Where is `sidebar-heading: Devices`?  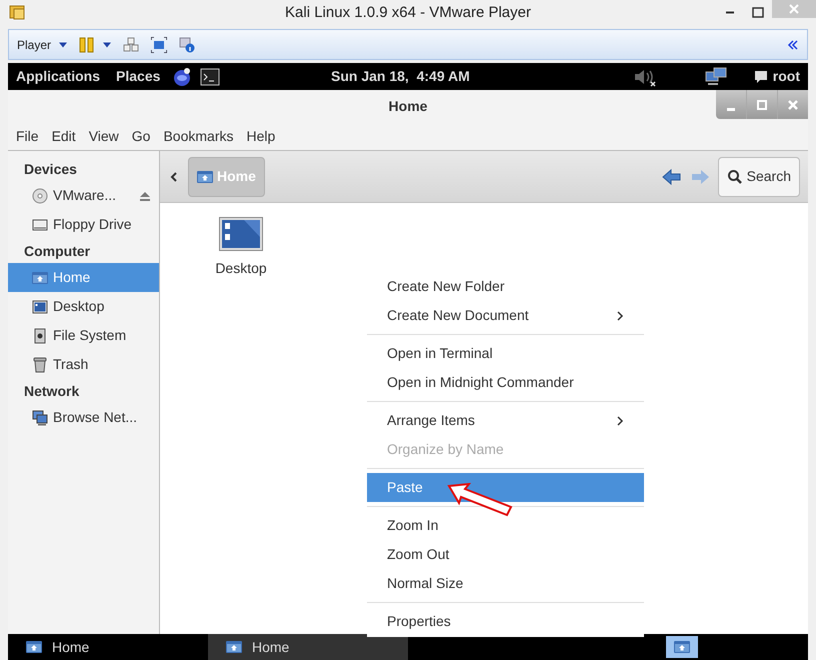
sidebar-heading: Devices is located at coordinates (50, 169).